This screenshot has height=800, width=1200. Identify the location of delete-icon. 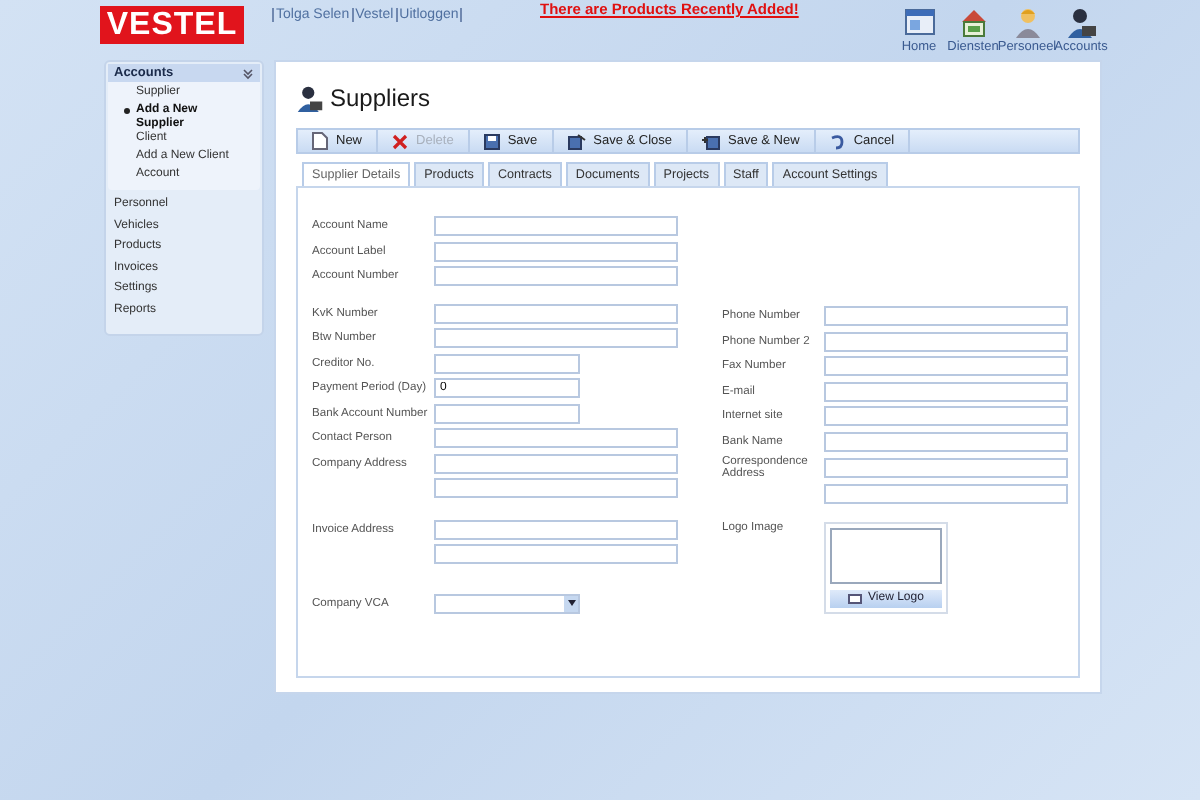
(400, 141).